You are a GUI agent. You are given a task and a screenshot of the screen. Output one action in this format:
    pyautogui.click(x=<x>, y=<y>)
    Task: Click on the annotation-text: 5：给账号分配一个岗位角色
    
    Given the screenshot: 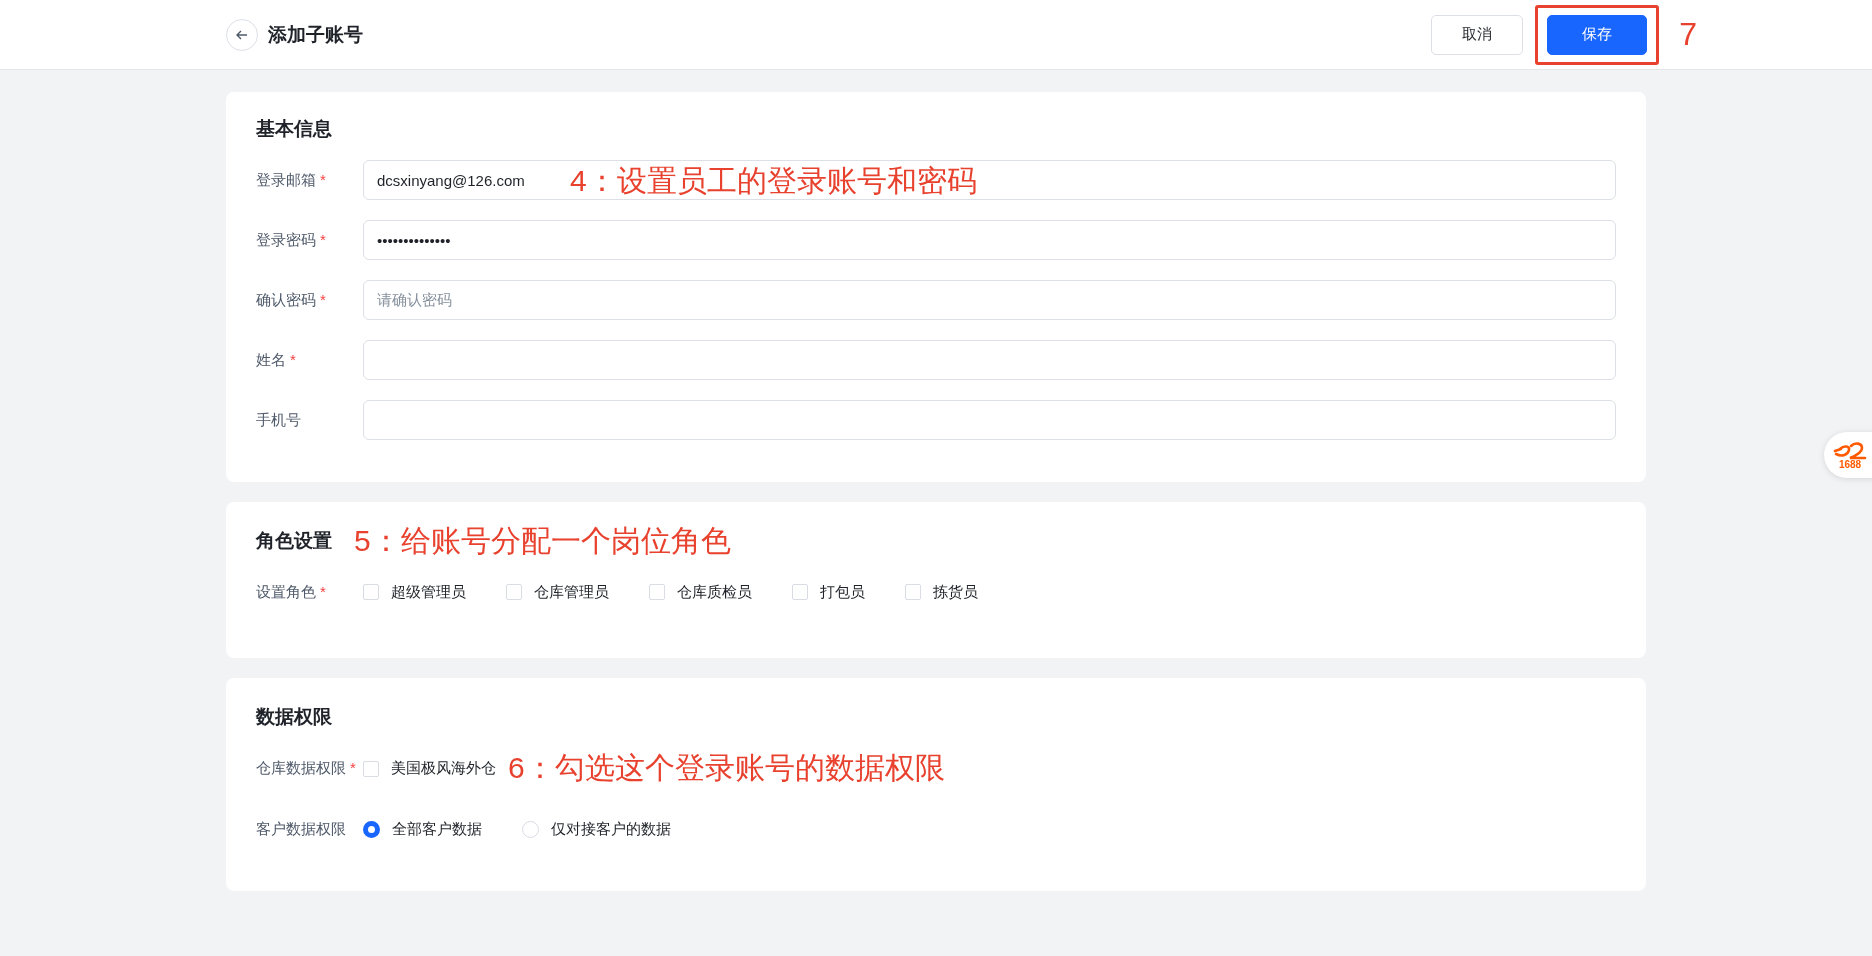 What is the action you would take?
    pyautogui.click(x=542, y=540)
    